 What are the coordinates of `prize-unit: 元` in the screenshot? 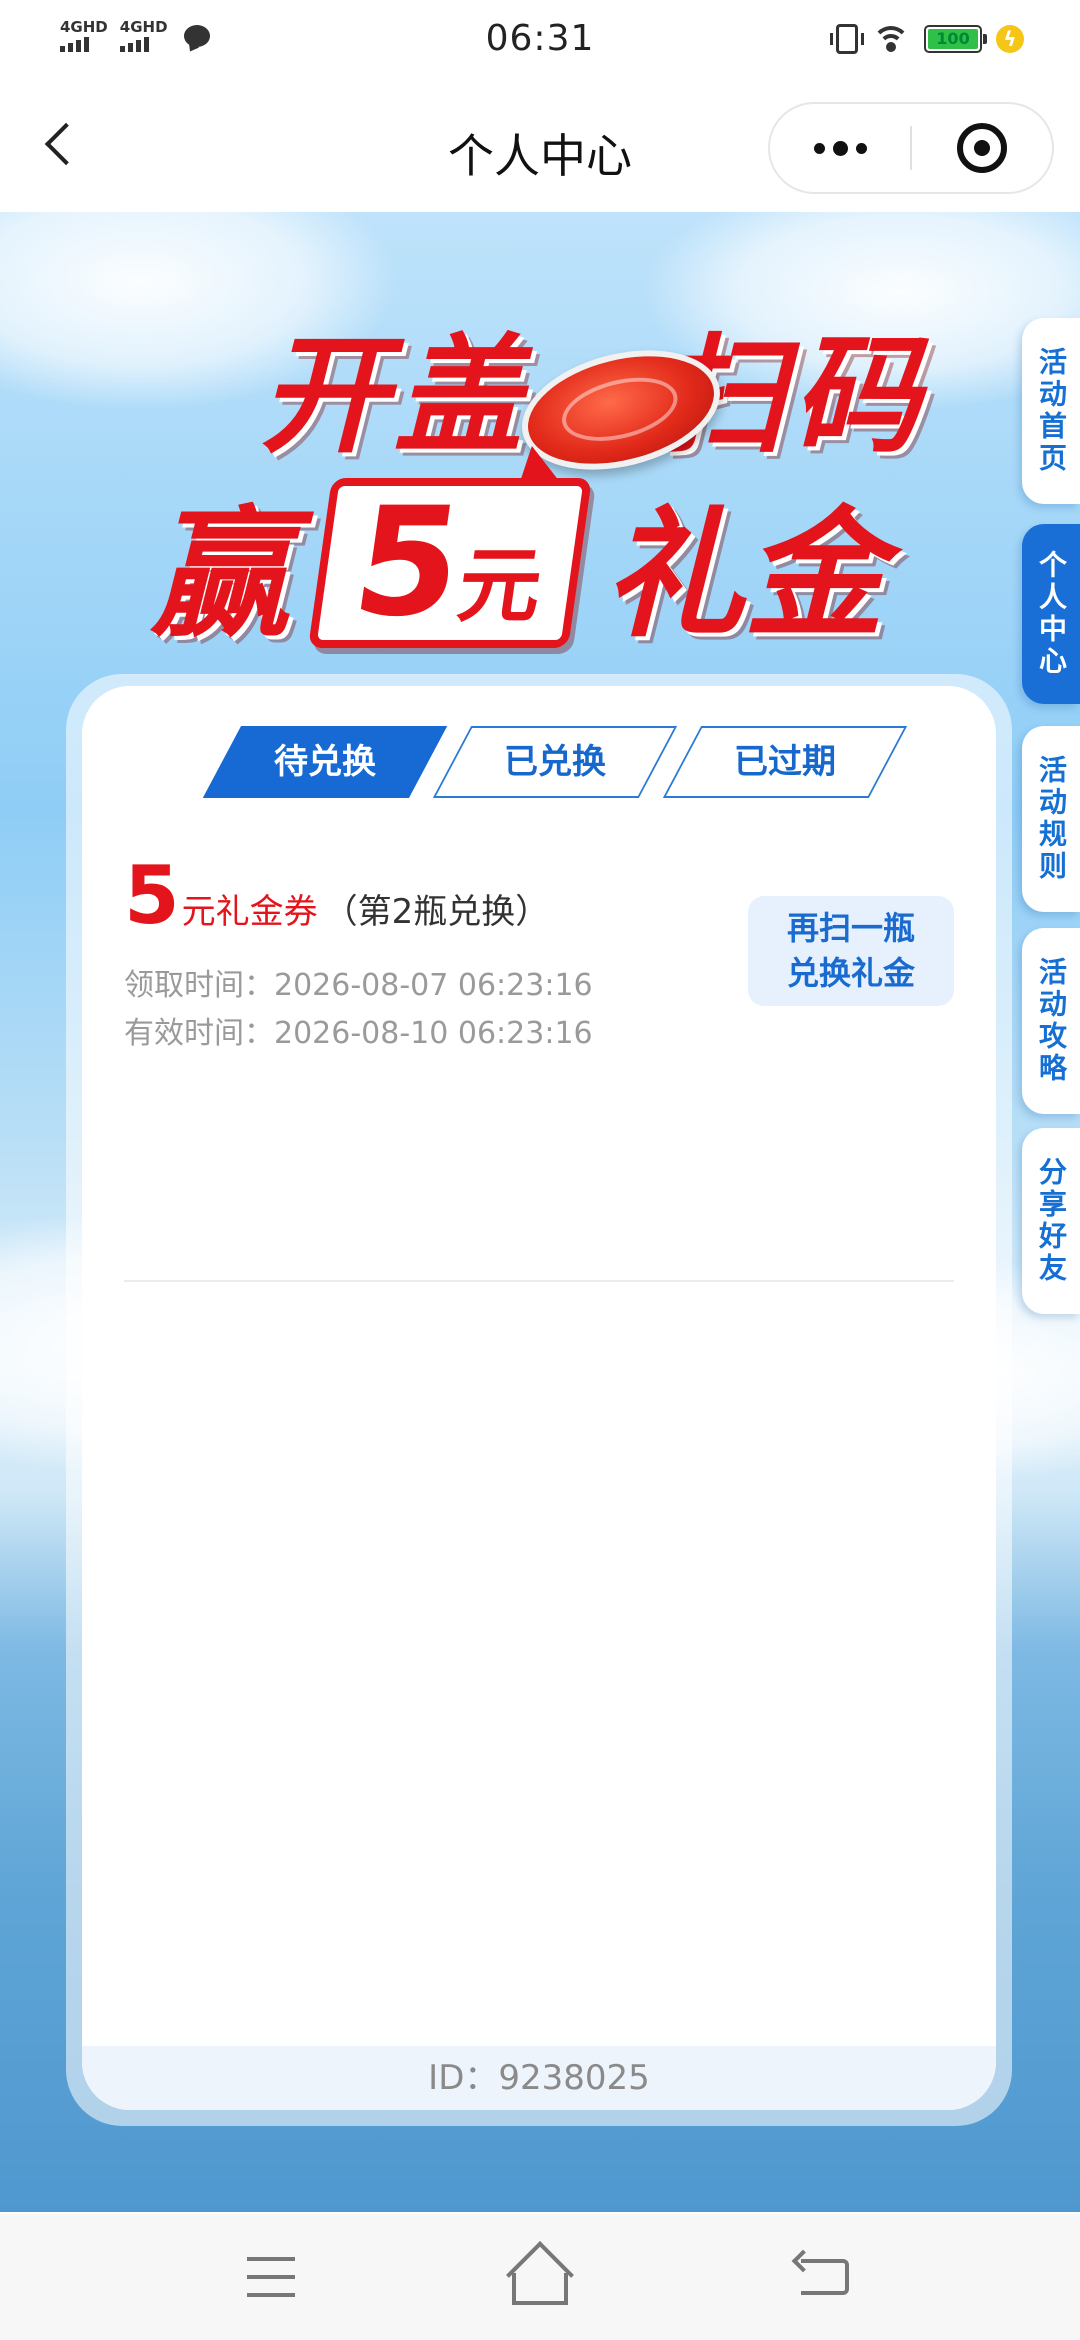 It's located at (500, 586).